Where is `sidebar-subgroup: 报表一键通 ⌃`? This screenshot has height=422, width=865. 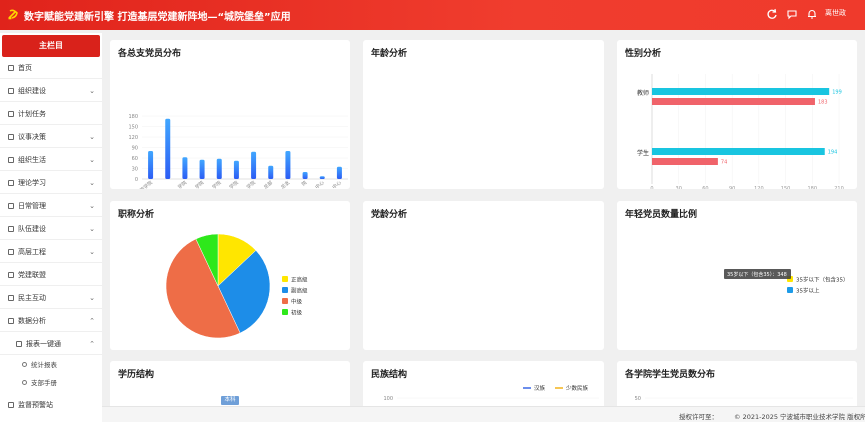 sidebar-subgroup: 报表一键通 ⌃ is located at coordinates (51, 344).